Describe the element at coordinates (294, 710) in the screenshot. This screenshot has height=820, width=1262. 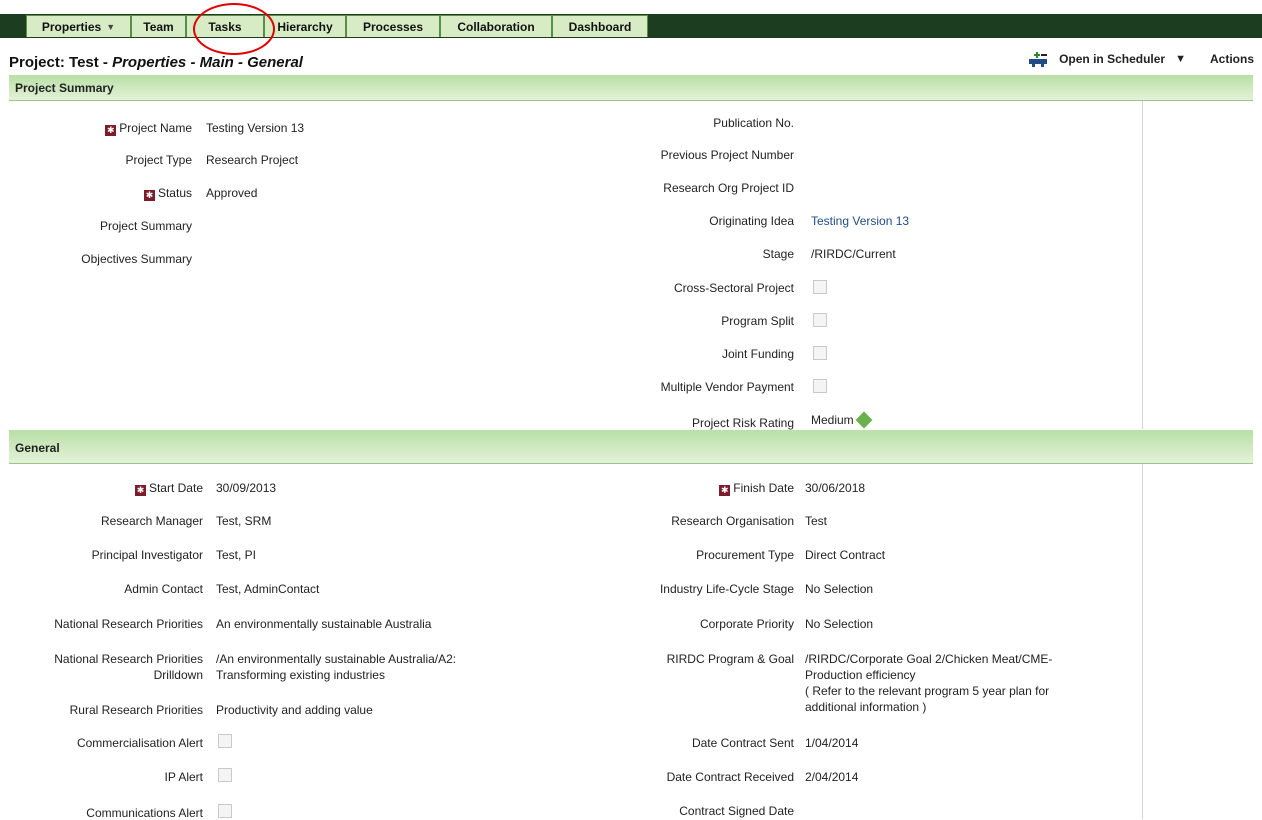
I see `rural-research-priorities-value: Productivity and adding value` at that location.